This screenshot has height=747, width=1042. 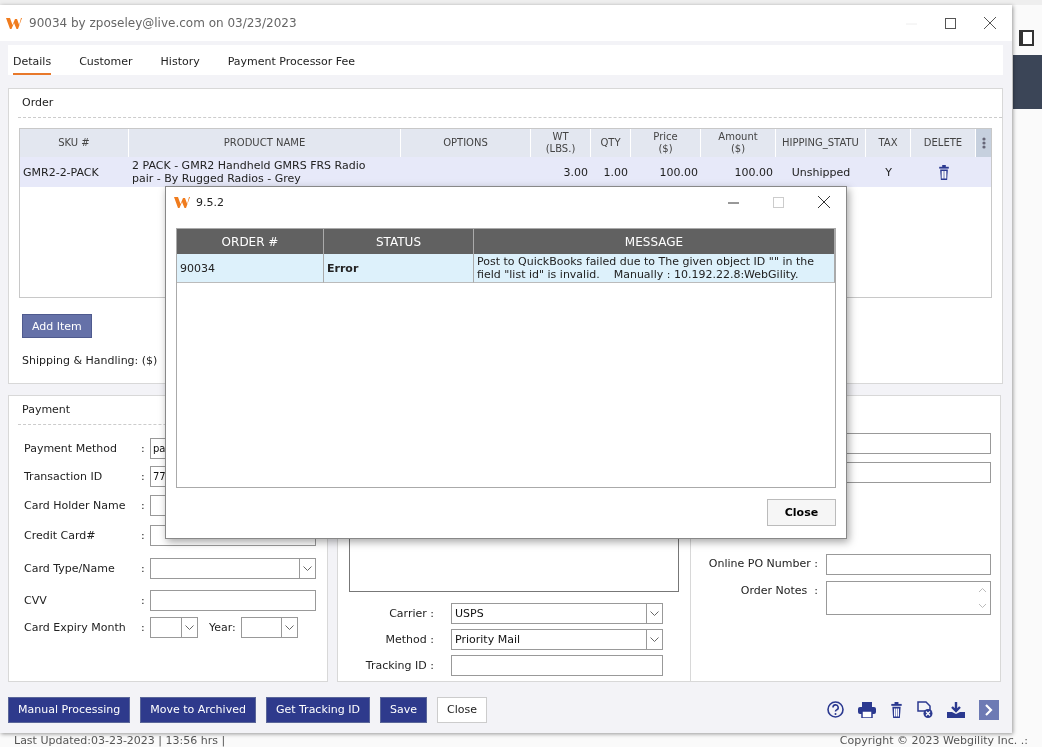 What do you see at coordinates (198, 709) in the screenshot?
I see `action-button: Move to Archived` at bounding box center [198, 709].